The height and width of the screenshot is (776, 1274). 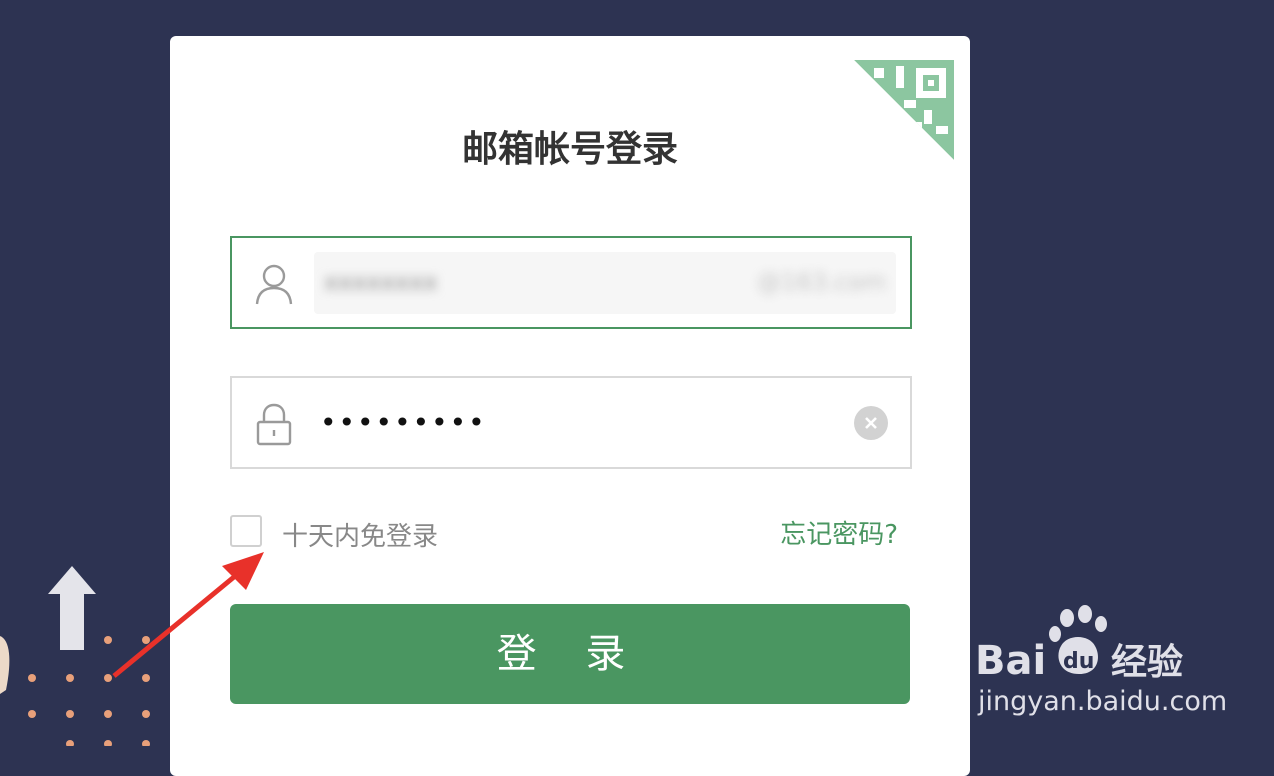 What do you see at coordinates (381, 282) in the screenshot?
I see `username-text: xxxxxxxx` at bounding box center [381, 282].